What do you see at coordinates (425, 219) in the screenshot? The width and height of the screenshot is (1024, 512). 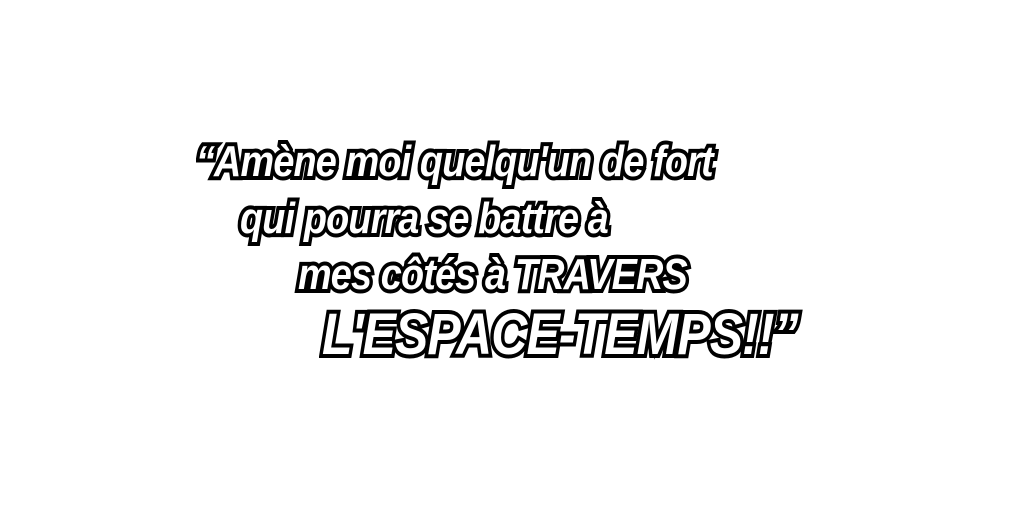 I see `quote-line-2: qui pourra se battre à` at bounding box center [425, 219].